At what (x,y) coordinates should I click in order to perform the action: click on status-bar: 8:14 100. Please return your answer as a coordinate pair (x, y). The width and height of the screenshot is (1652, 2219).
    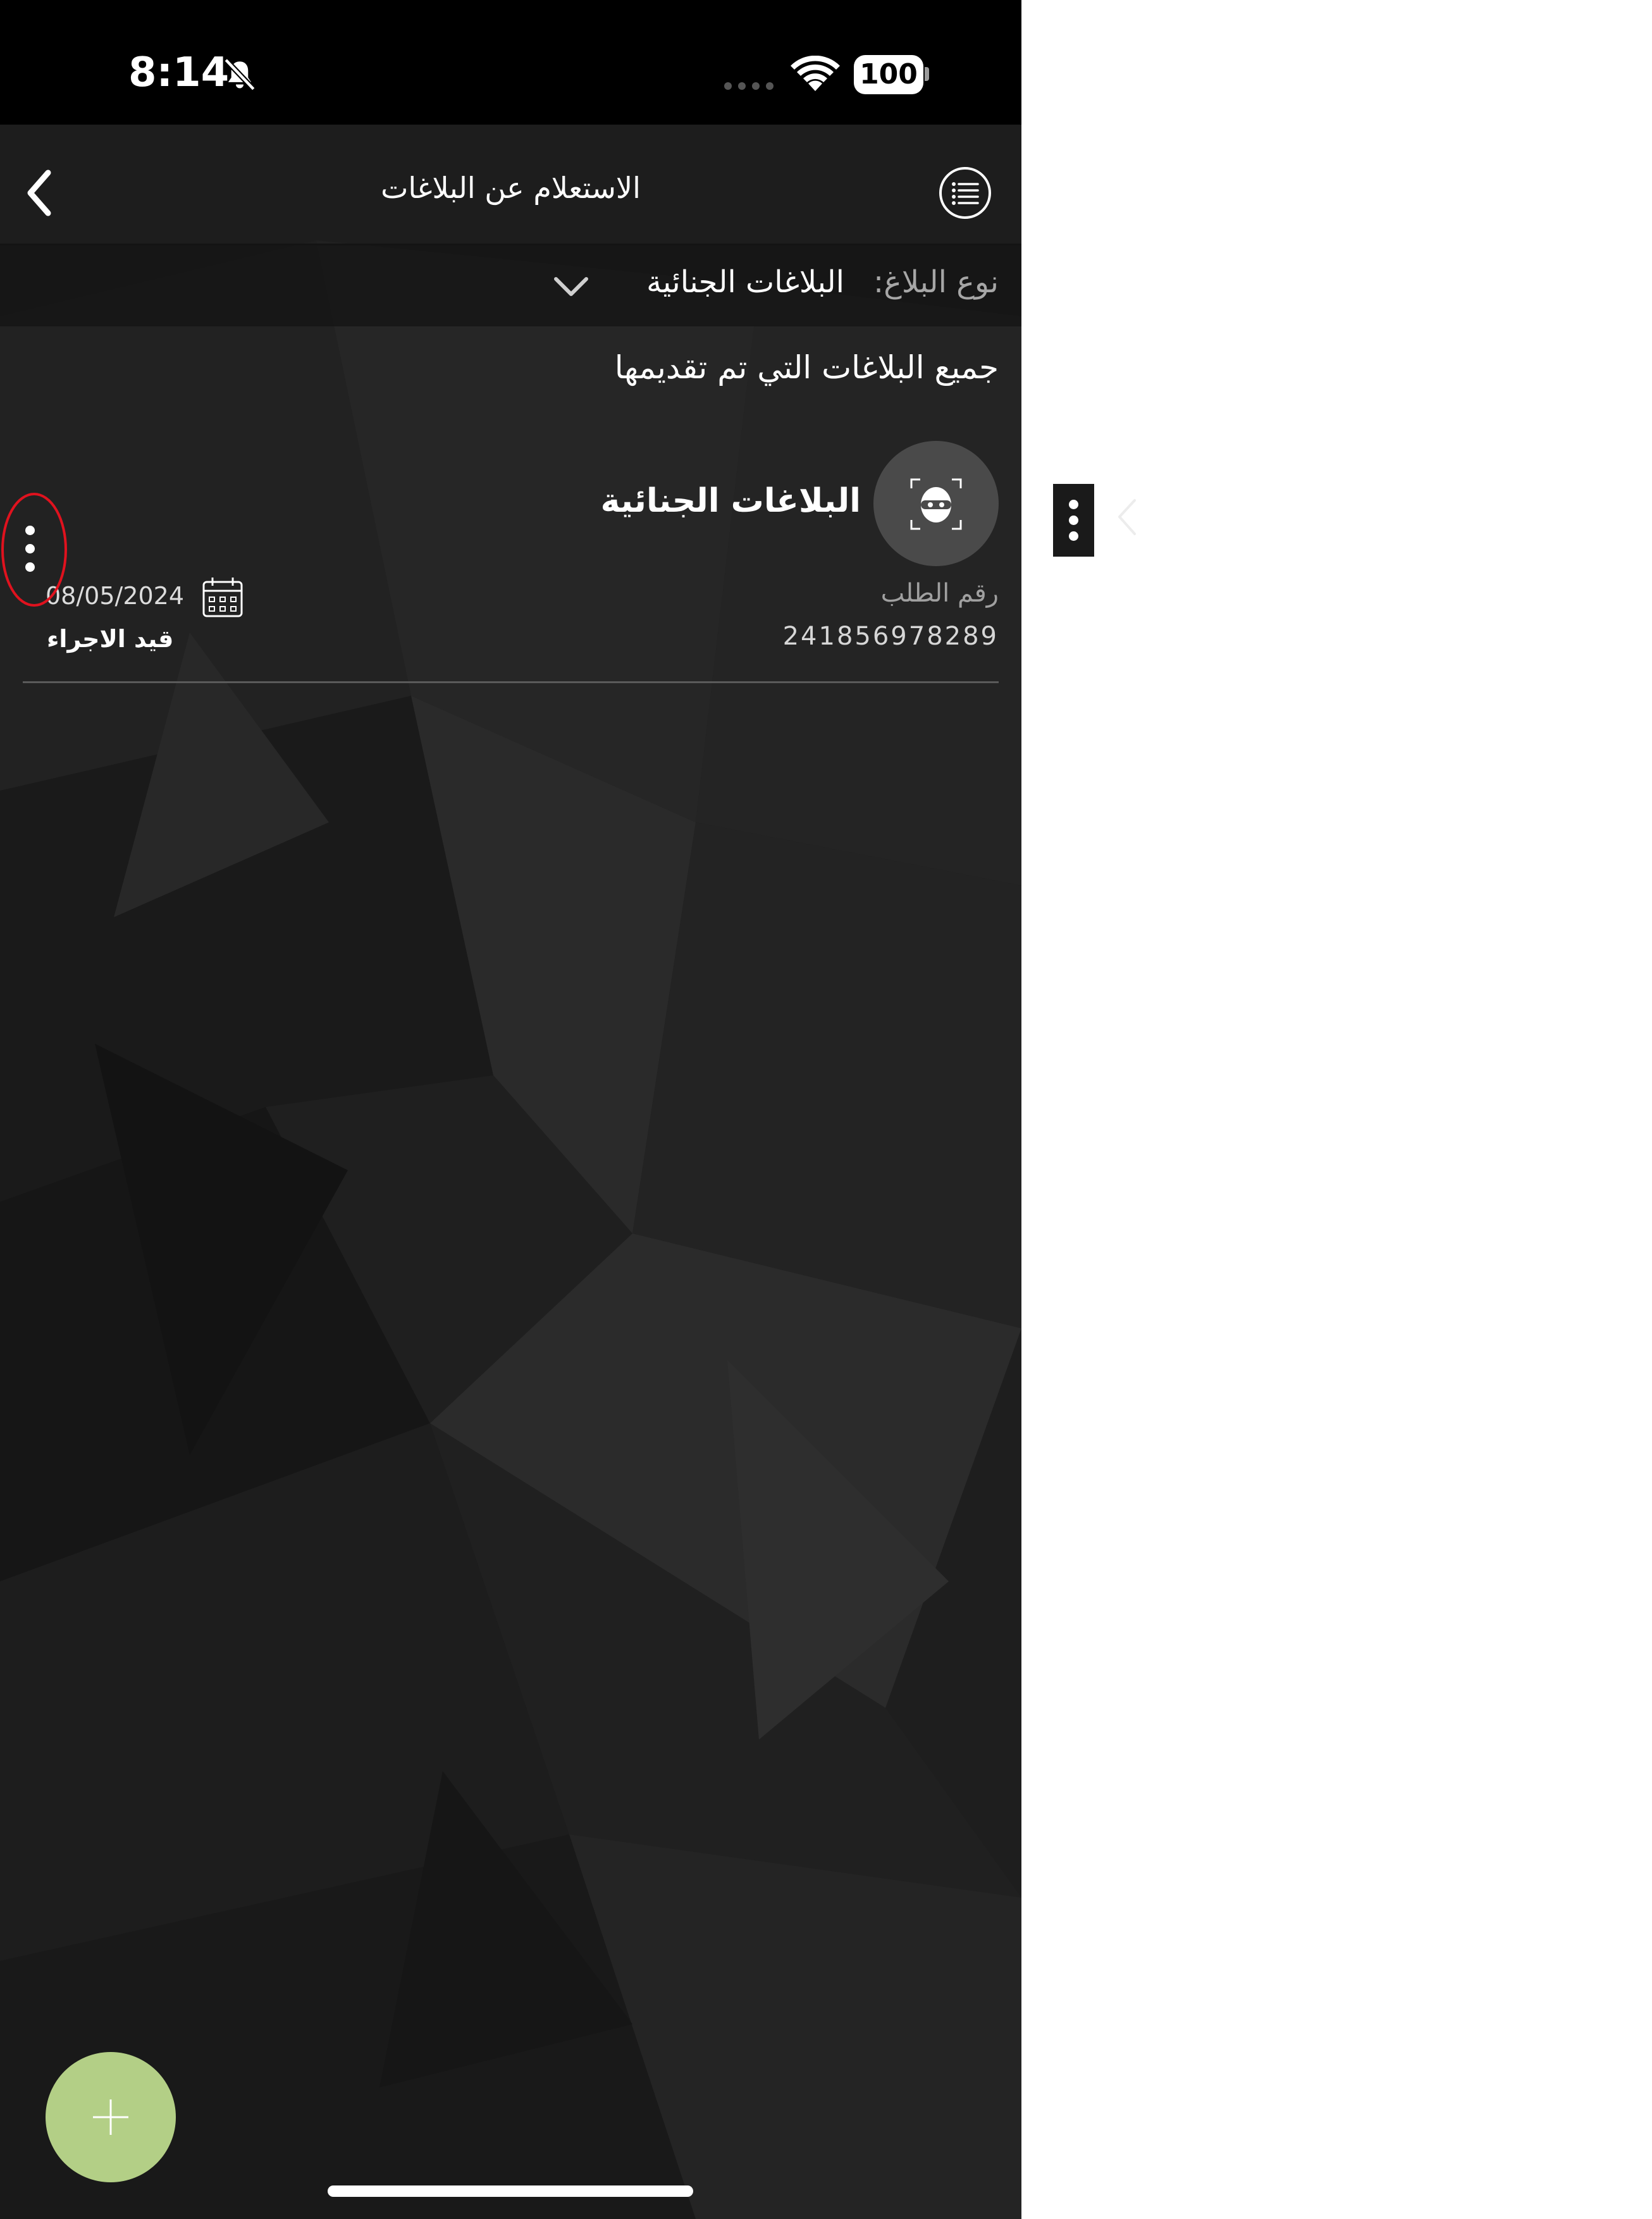
    Looking at the image, I should click on (511, 62).